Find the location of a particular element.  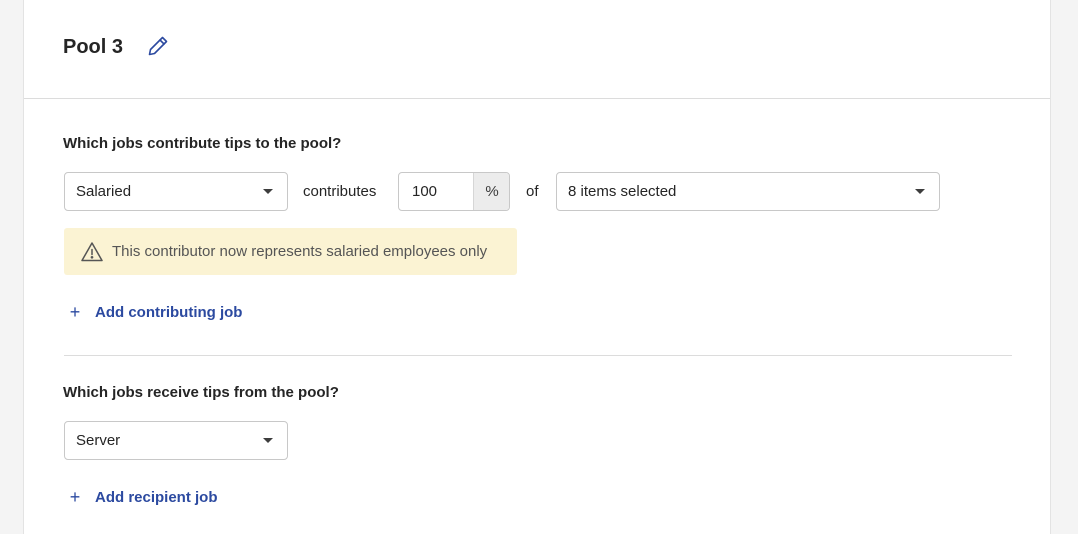

recipient-job-select-value: Server is located at coordinates (98, 440).